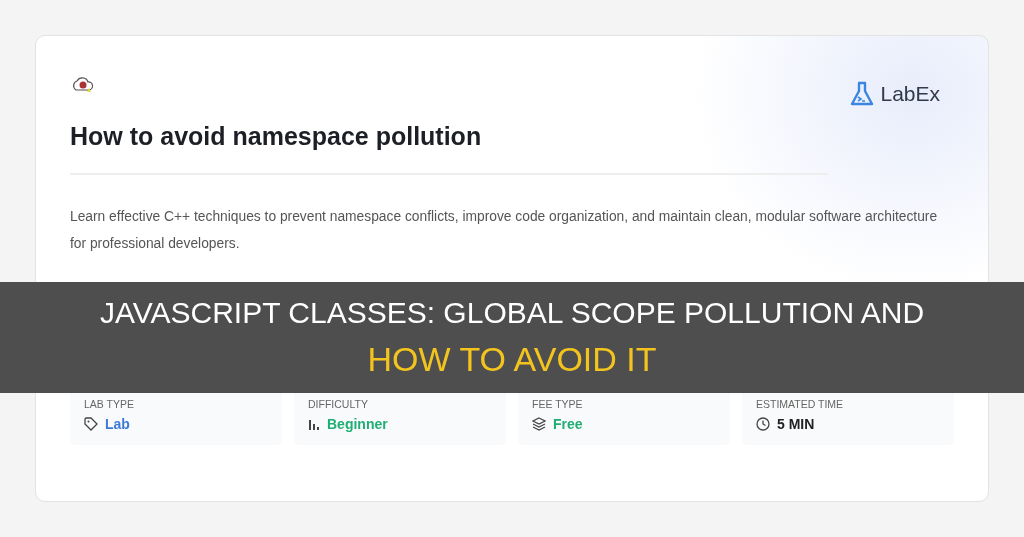  I want to click on lab-title: How to avoid namespace pollution, so click(276, 136).